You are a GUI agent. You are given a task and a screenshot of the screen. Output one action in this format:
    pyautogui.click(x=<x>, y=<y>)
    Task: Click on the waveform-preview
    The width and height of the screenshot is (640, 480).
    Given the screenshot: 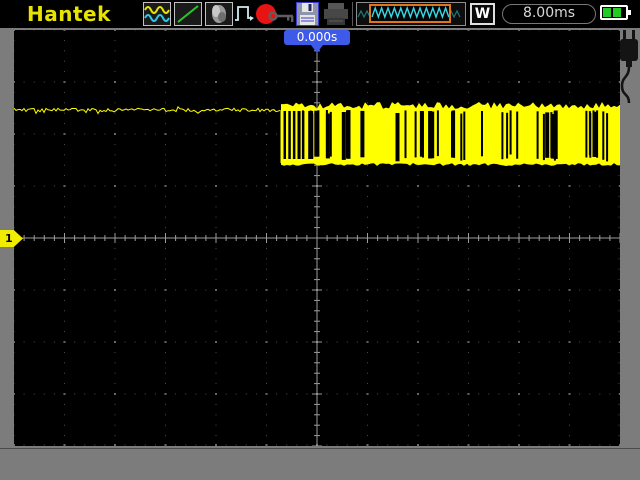 What is the action you would take?
    pyautogui.click(x=411, y=14)
    